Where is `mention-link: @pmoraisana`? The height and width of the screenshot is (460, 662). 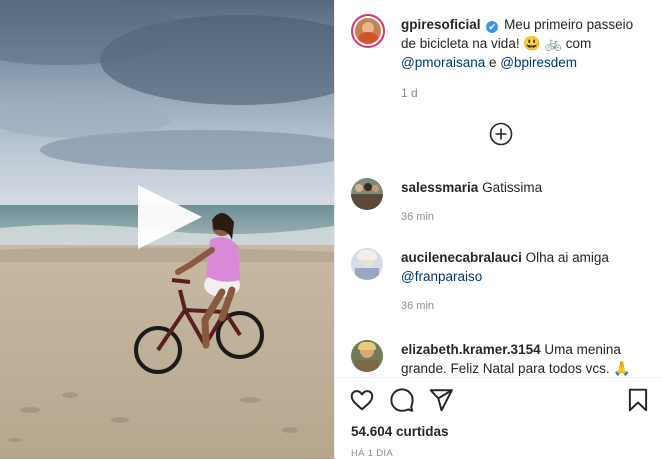
mention-link: @pmoraisana is located at coordinates (443, 62).